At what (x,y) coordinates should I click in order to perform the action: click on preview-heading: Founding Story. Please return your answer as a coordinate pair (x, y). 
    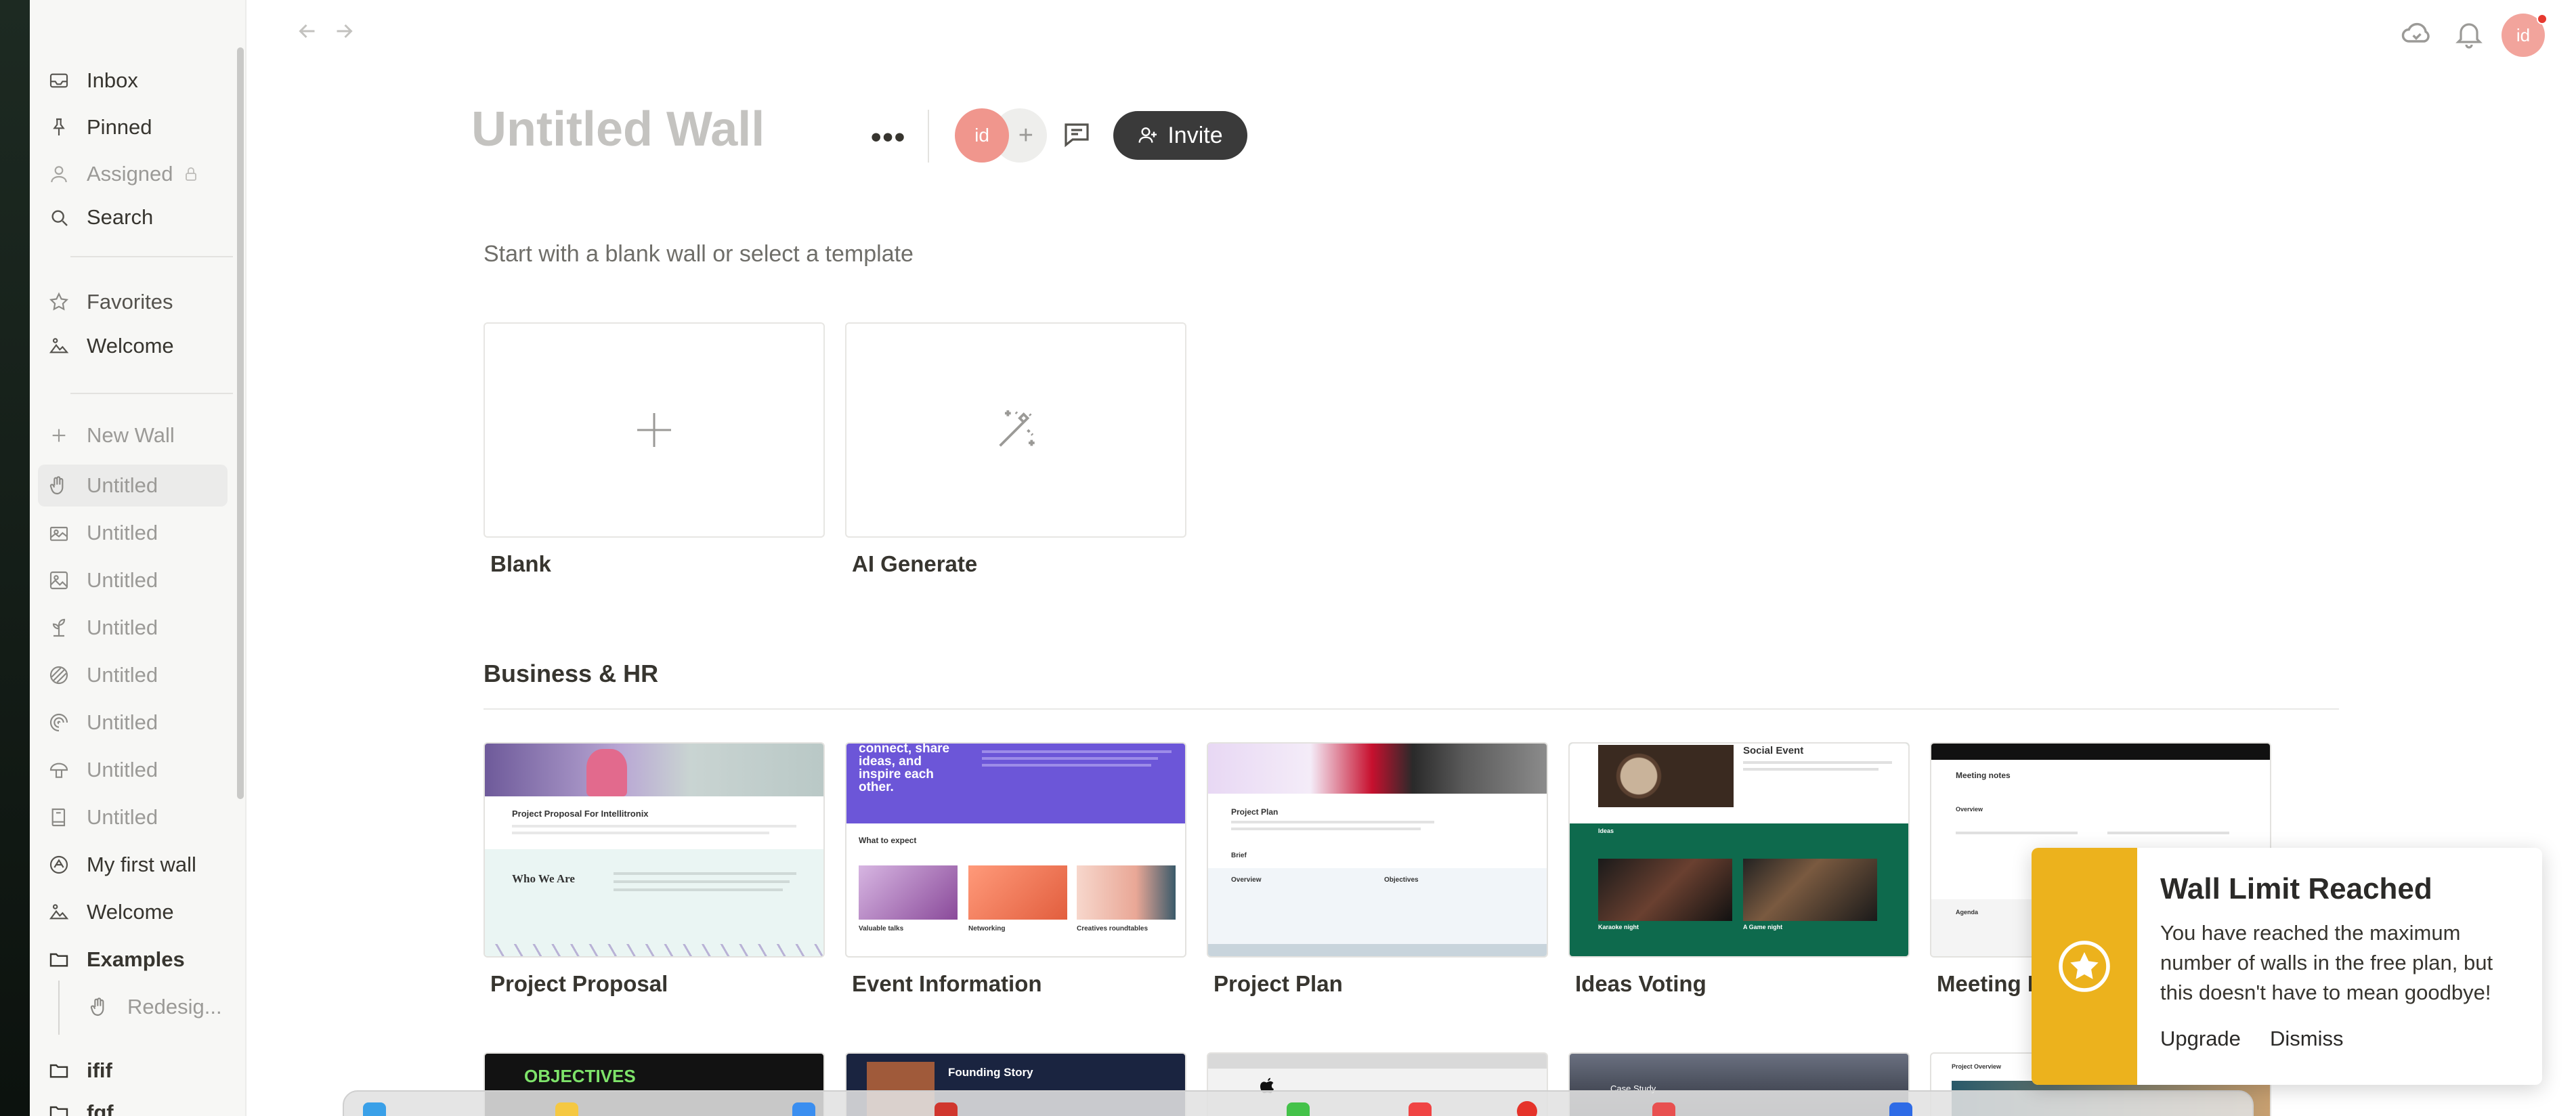
    Looking at the image, I should click on (990, 1072).